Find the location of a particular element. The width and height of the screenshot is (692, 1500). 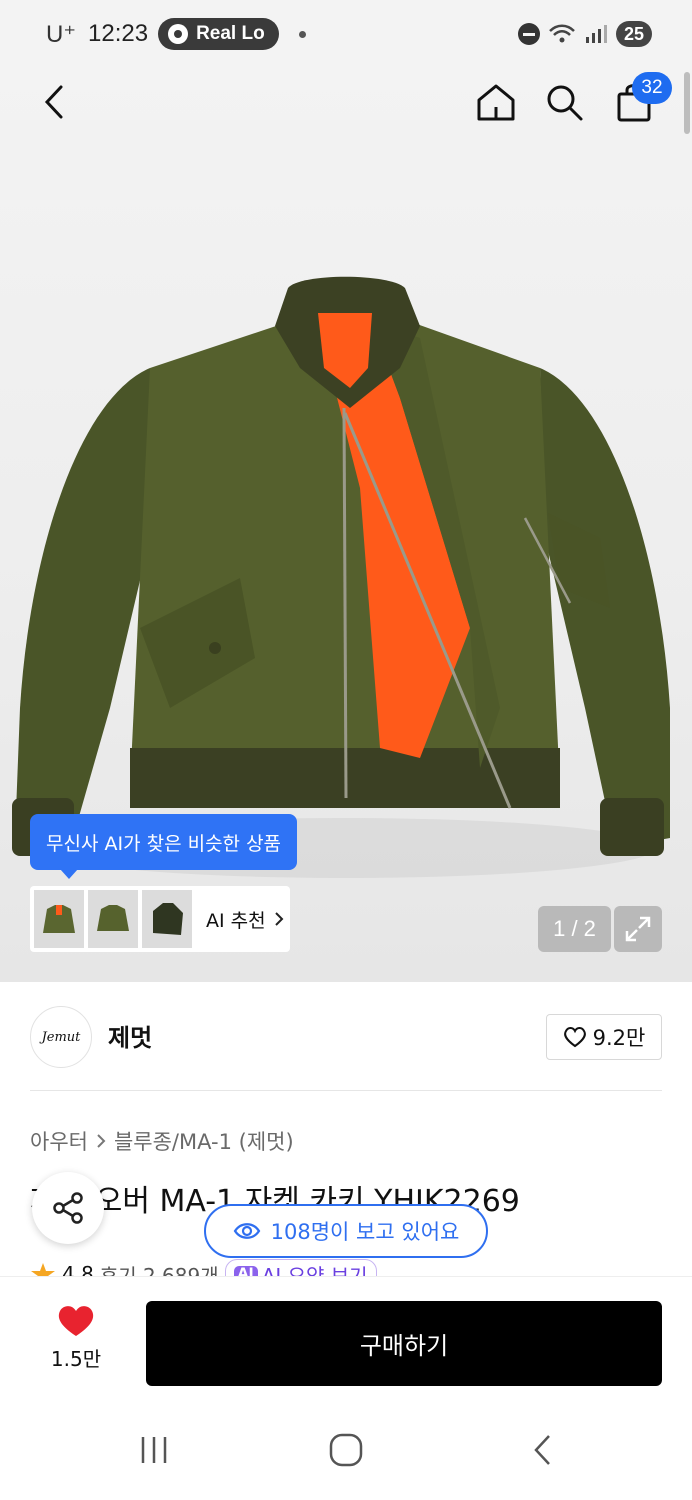

recent-apps-button is located at coordinates (154, 1450).